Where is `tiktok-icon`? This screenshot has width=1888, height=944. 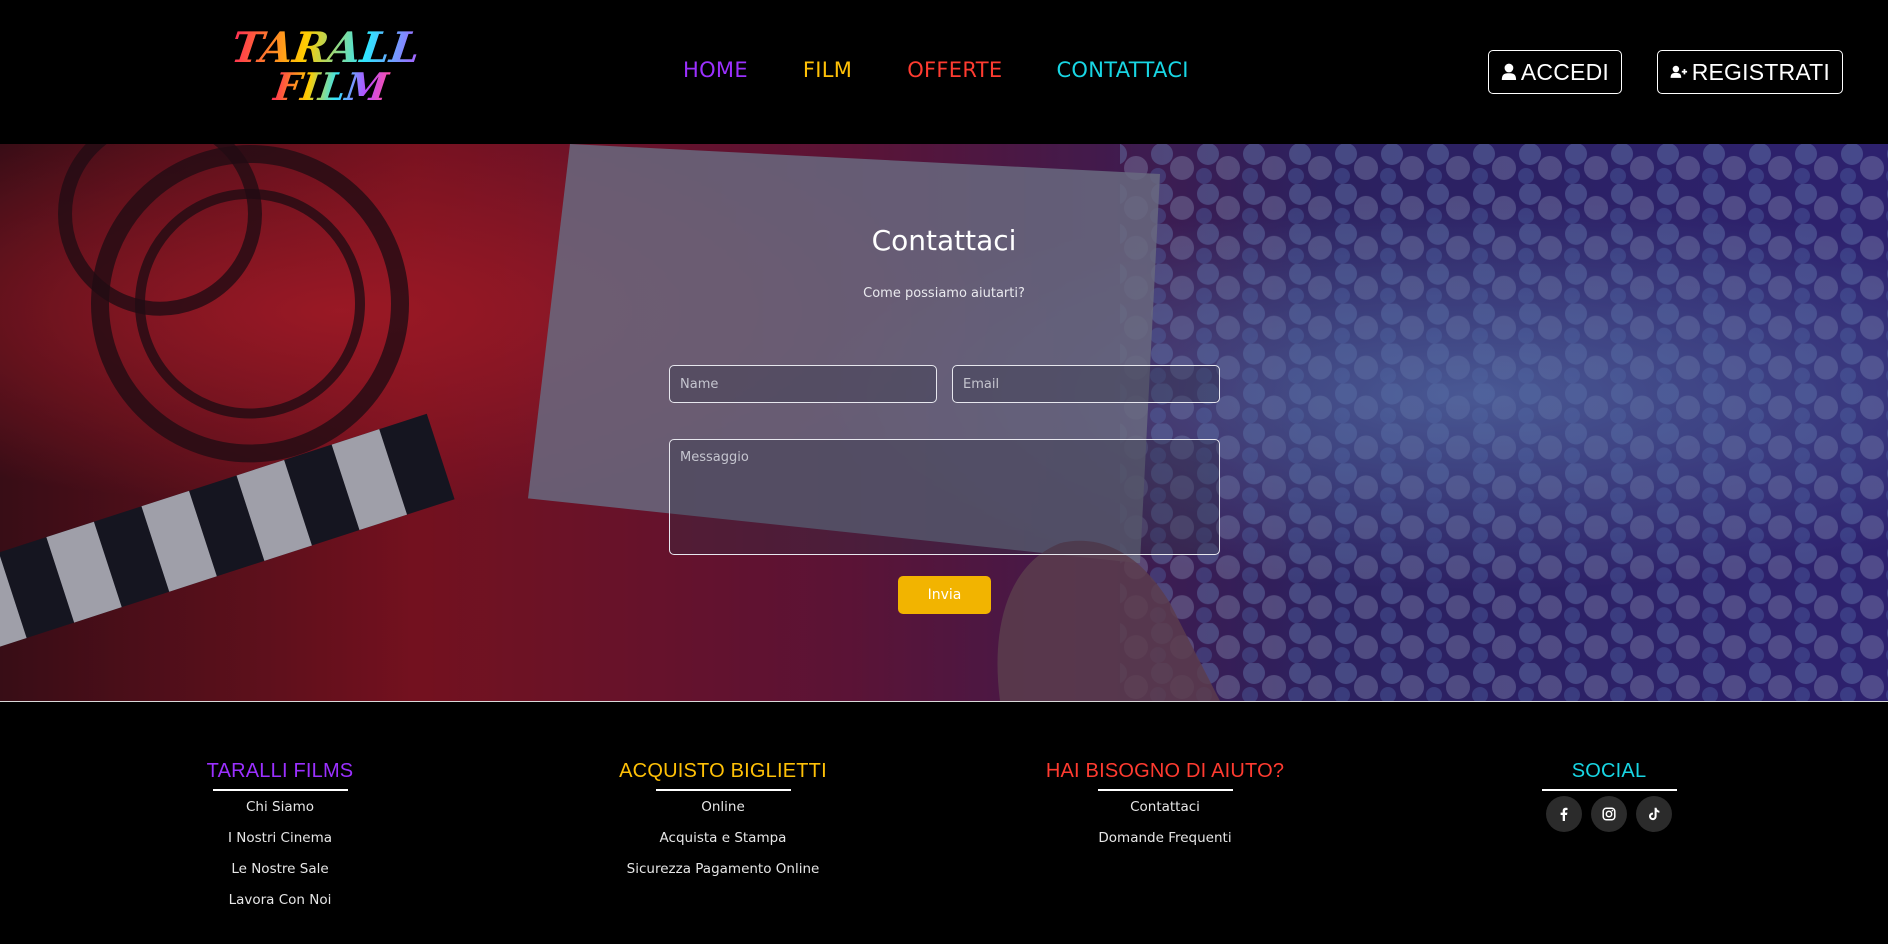
tiktok-icon is located at coordinates (1654, 814).